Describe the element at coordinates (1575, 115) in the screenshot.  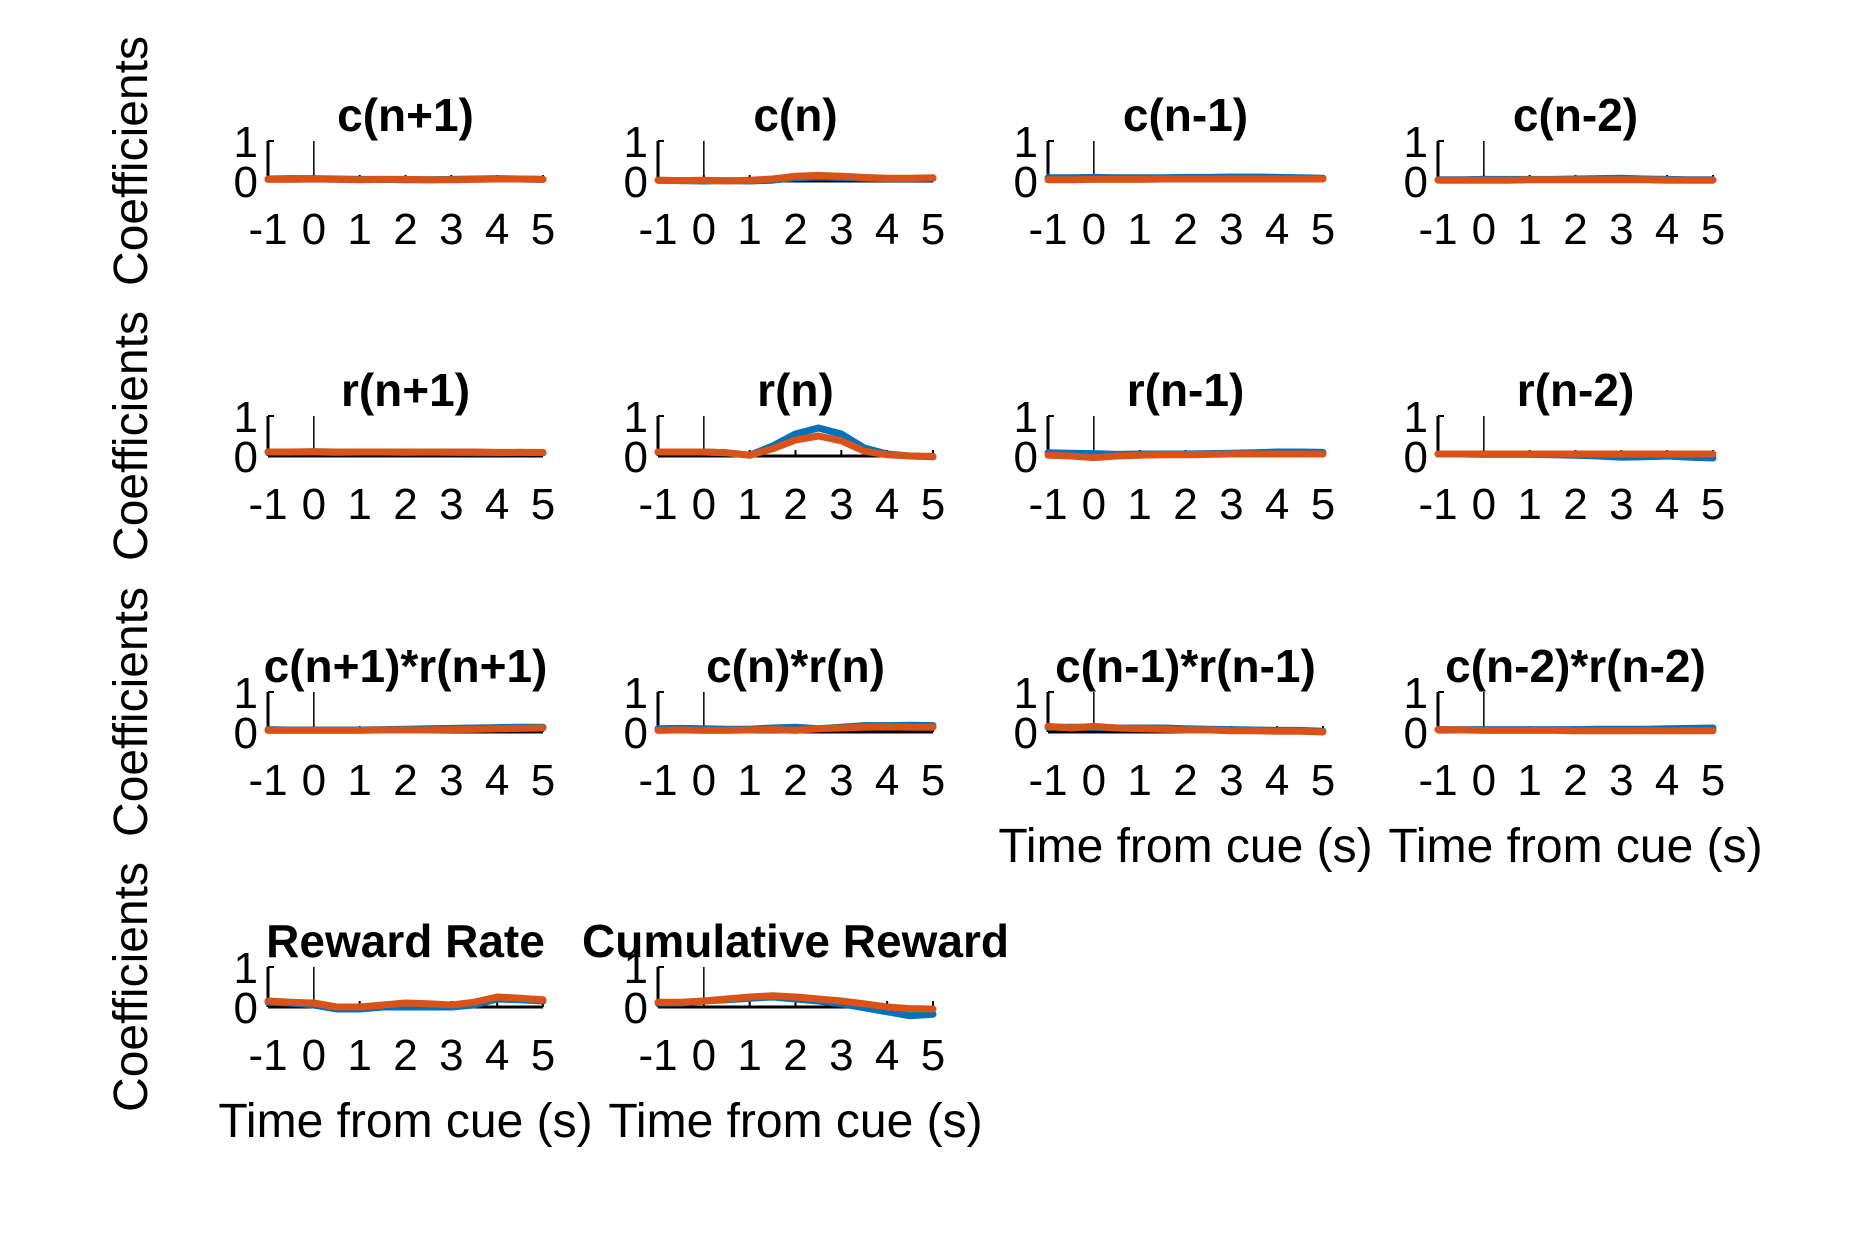
I see `panel-title: c(n-2)` at that location.